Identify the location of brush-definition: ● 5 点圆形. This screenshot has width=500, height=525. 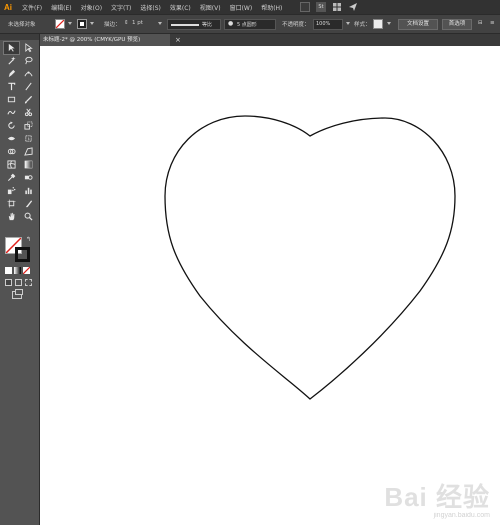
(250, 24).